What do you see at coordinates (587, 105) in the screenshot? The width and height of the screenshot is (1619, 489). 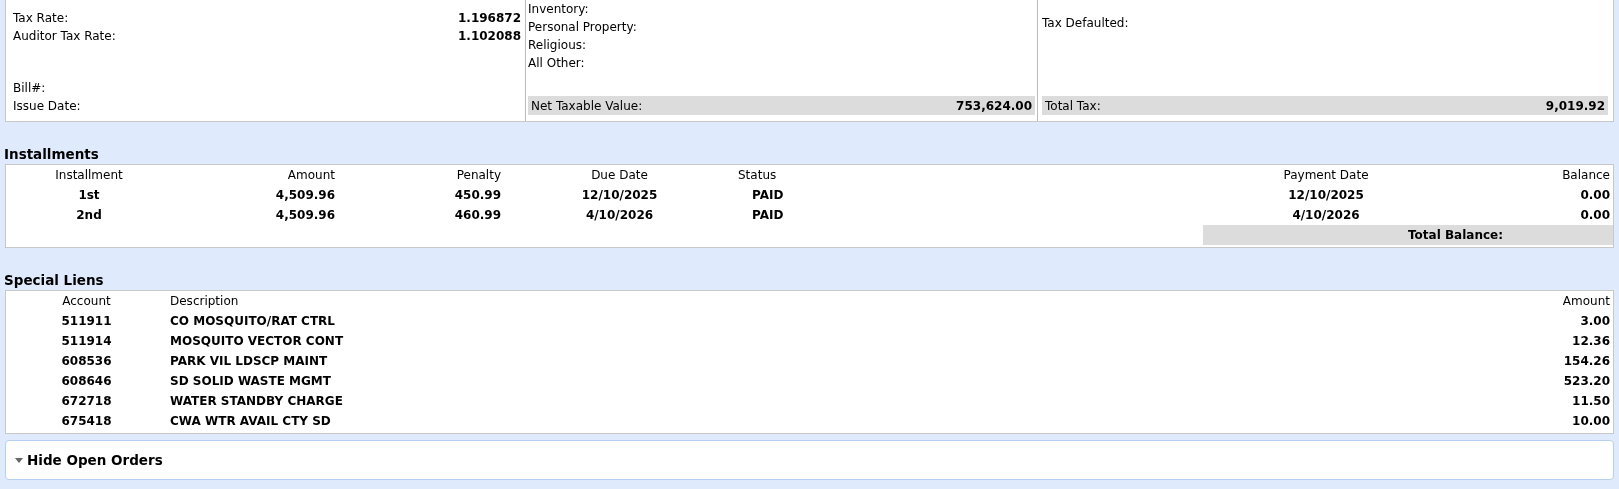 I see `net-taxable-value-label: Net Taxable Value:` at bounding box center [587, 105].